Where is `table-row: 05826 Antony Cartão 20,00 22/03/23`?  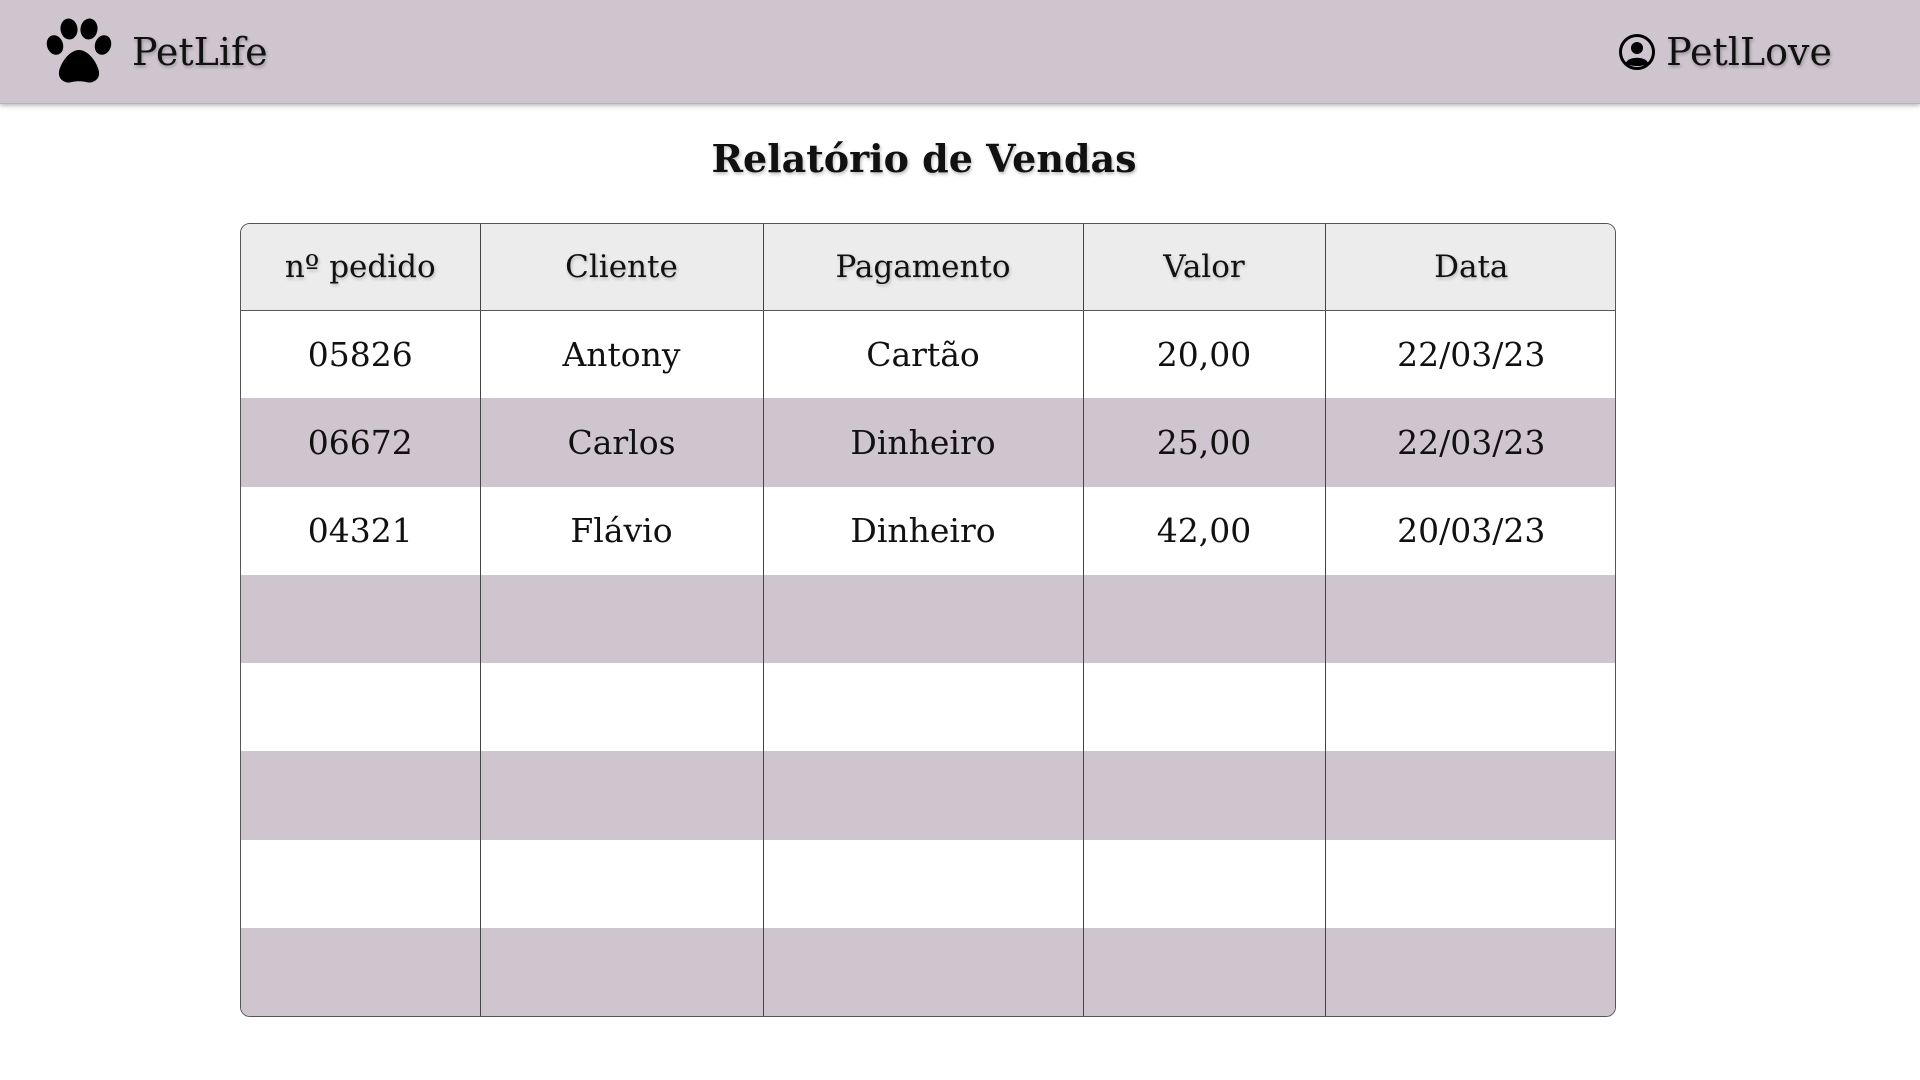
table-row: 05826 Antony Cartão 20,00 22/03/23 is located at coordinates (928, 354).